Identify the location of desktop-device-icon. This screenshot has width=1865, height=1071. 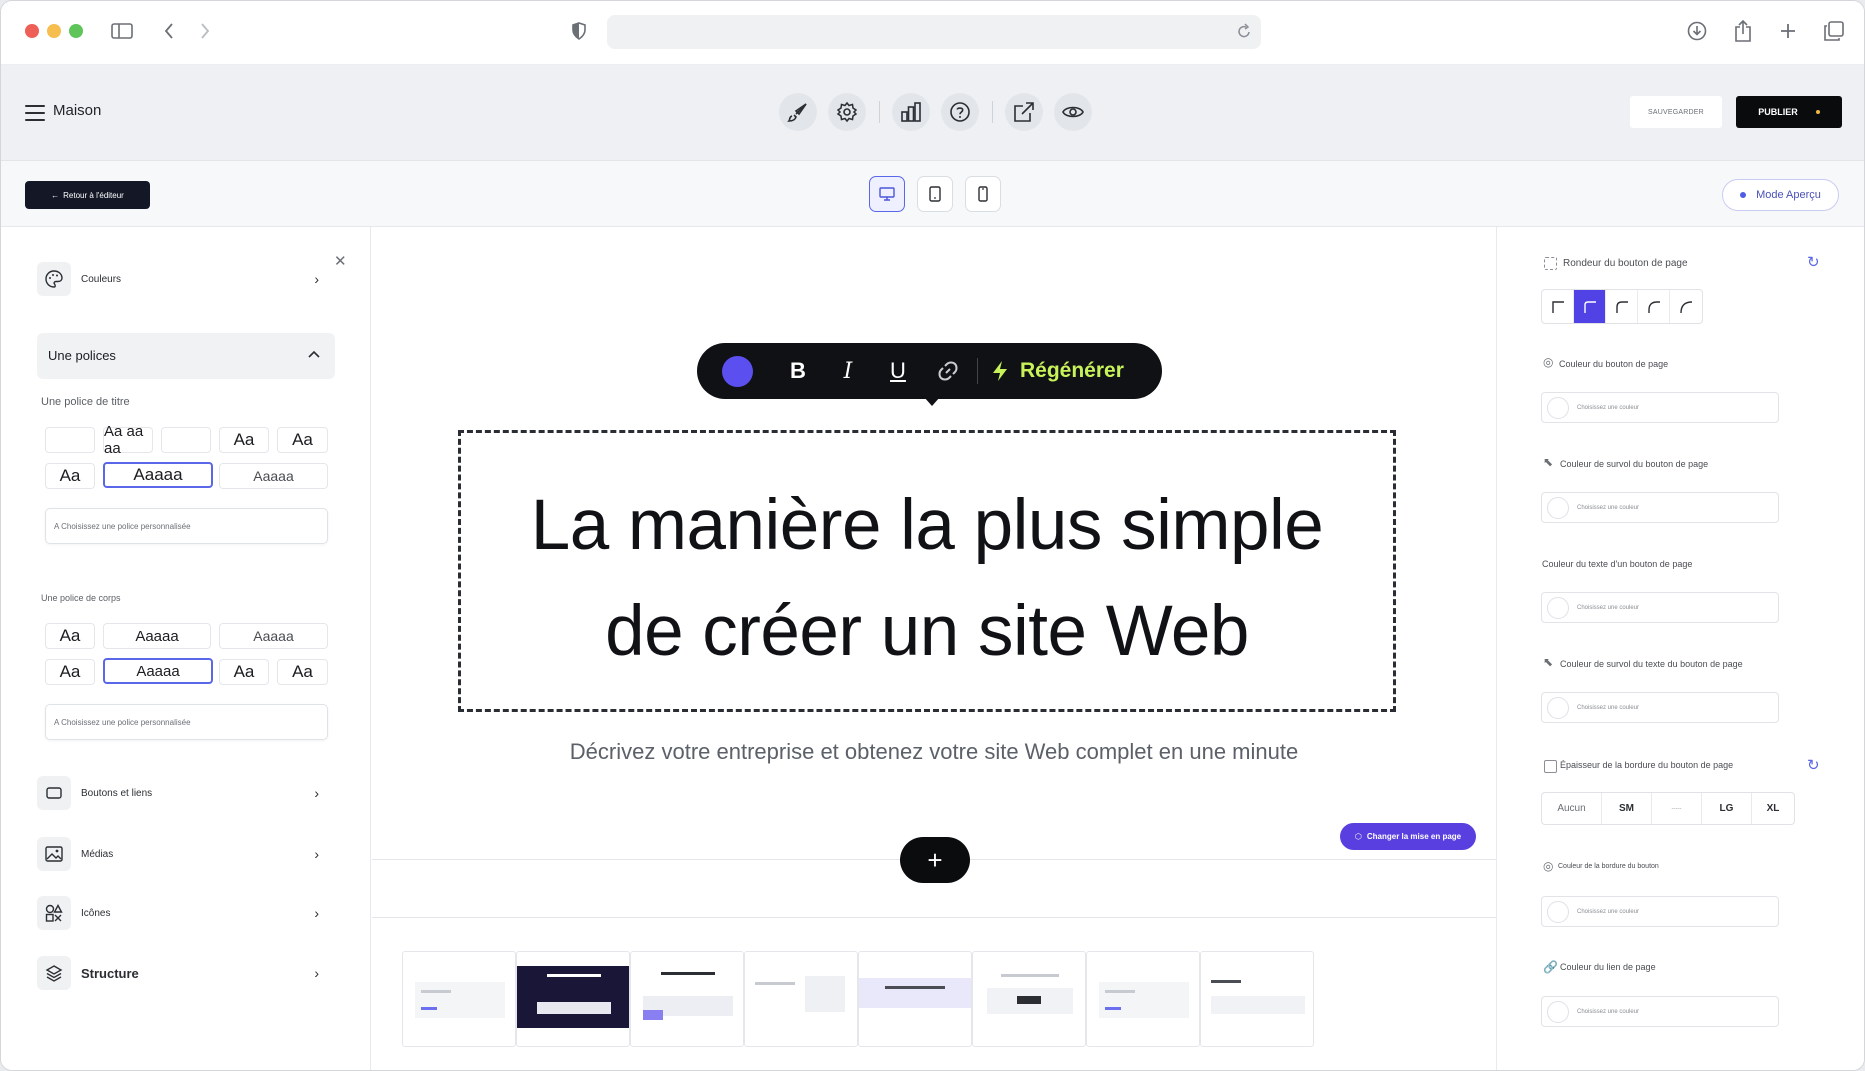
(887, 194).